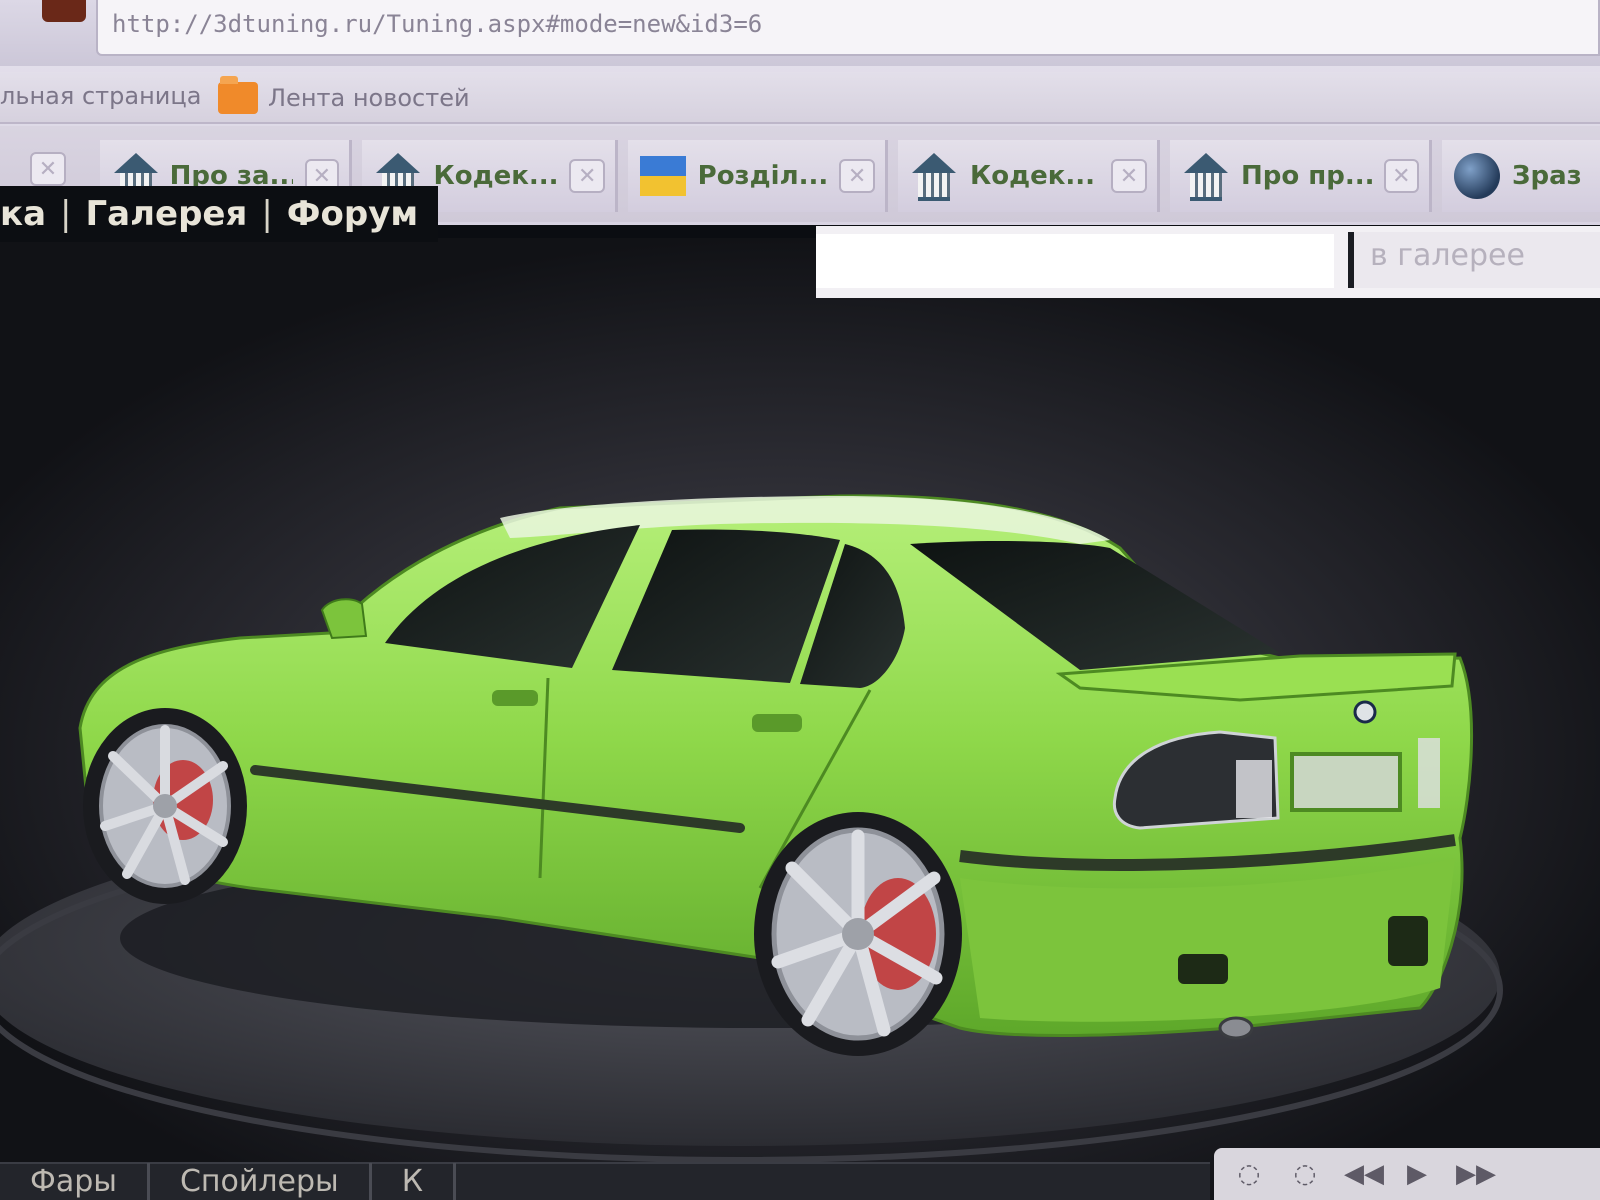 This screenshot has height=1200, width=1600. What do you see at coordinates (1547, 176) in the screenshot?
I see `tab-label: Зраз` at bounding box center [1547, 176].